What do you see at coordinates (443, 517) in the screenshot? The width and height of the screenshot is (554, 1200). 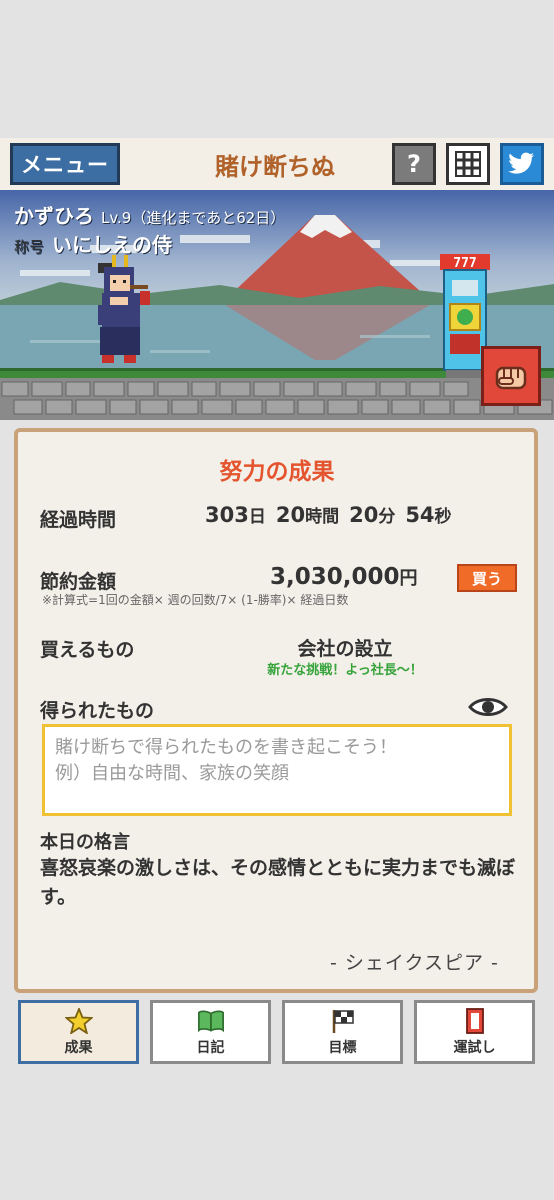 I see `seconds-unit: 秒` at bounding box center [443, 517].